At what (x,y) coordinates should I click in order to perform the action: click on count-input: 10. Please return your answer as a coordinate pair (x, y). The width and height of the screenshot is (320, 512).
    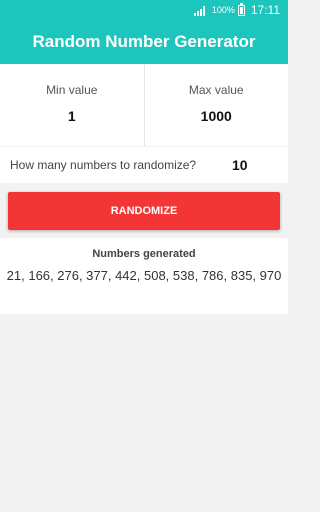
    Looking at the image, I should click on (240, 165).